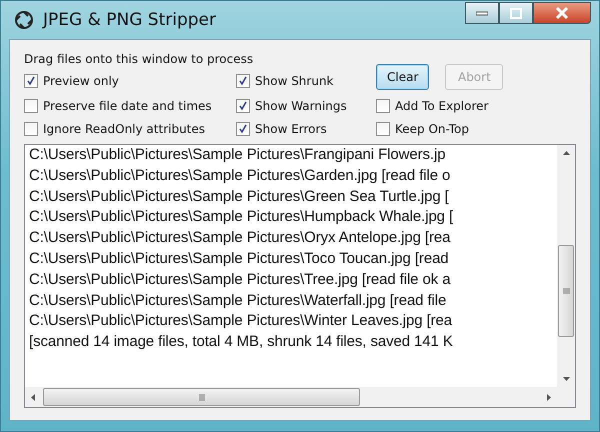 This screenshot has height=432, width=600. What do you see at coordinates (241, 217) in the screenshot?
I see `log-line: C:\Users\Public\Pictures\Sample Pictures\Humpback Whale.jpg [` at bounding box center [241, 217].